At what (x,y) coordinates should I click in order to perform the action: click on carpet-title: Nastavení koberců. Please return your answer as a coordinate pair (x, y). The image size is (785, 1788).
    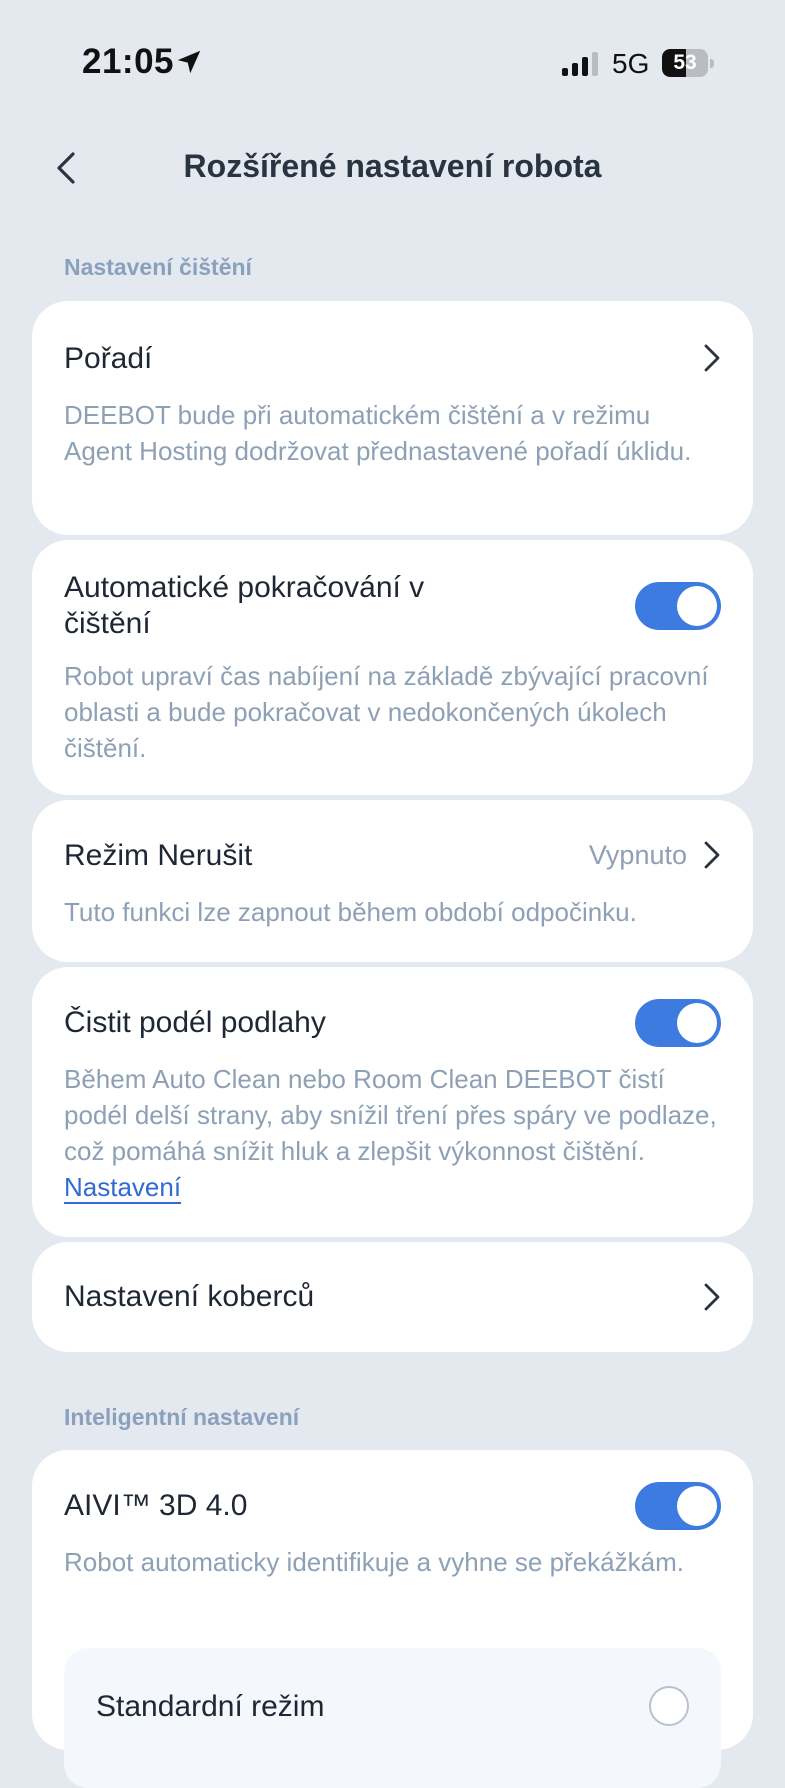
    Looking at the image, I should click on (189, 1296).